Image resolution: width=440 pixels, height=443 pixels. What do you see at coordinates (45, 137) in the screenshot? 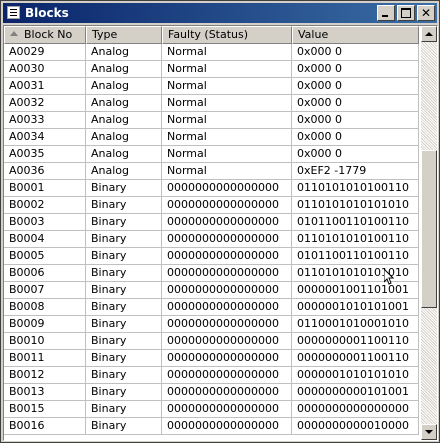
I see `cell-block-no: A0034` at bounding box center [45, 137].